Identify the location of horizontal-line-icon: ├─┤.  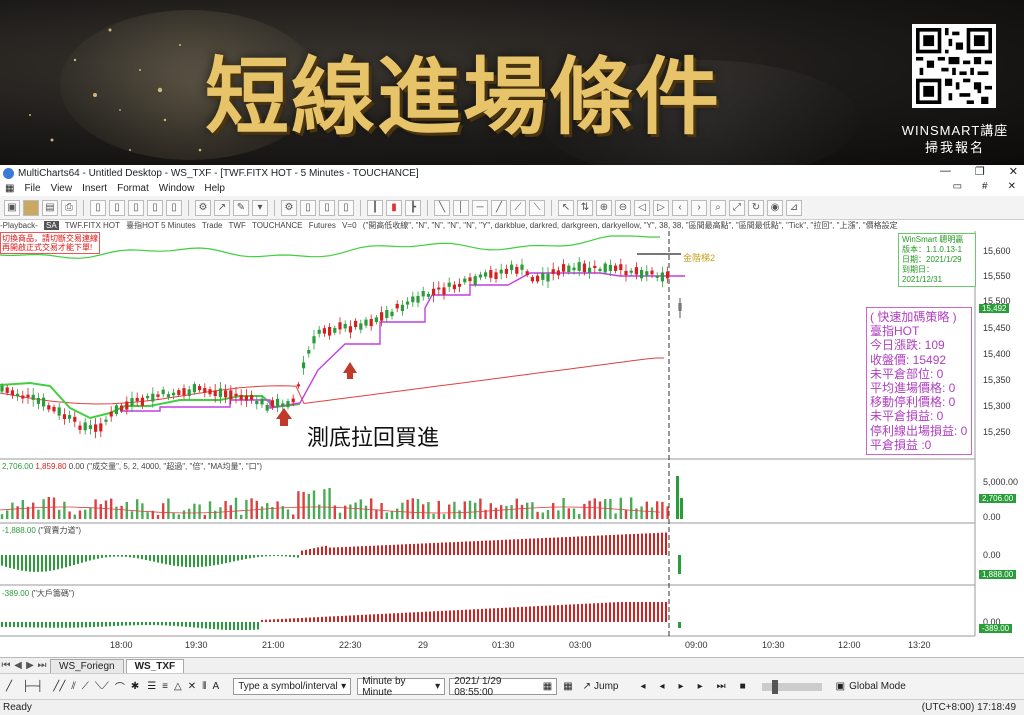
(32, 686).